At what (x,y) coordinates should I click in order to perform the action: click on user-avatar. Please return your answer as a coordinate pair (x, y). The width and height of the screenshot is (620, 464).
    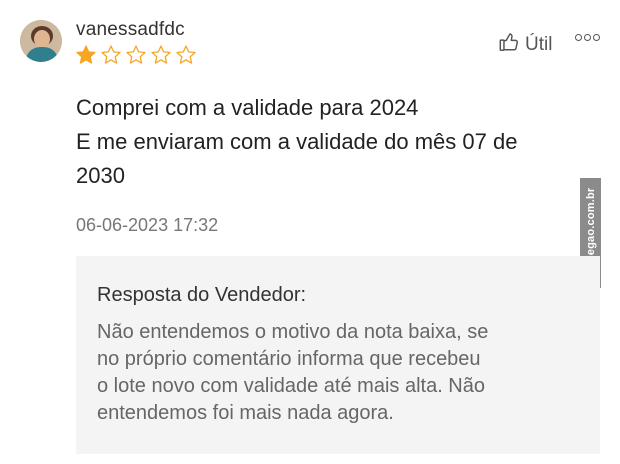
    Looking at the image, I should click on (41, 41).